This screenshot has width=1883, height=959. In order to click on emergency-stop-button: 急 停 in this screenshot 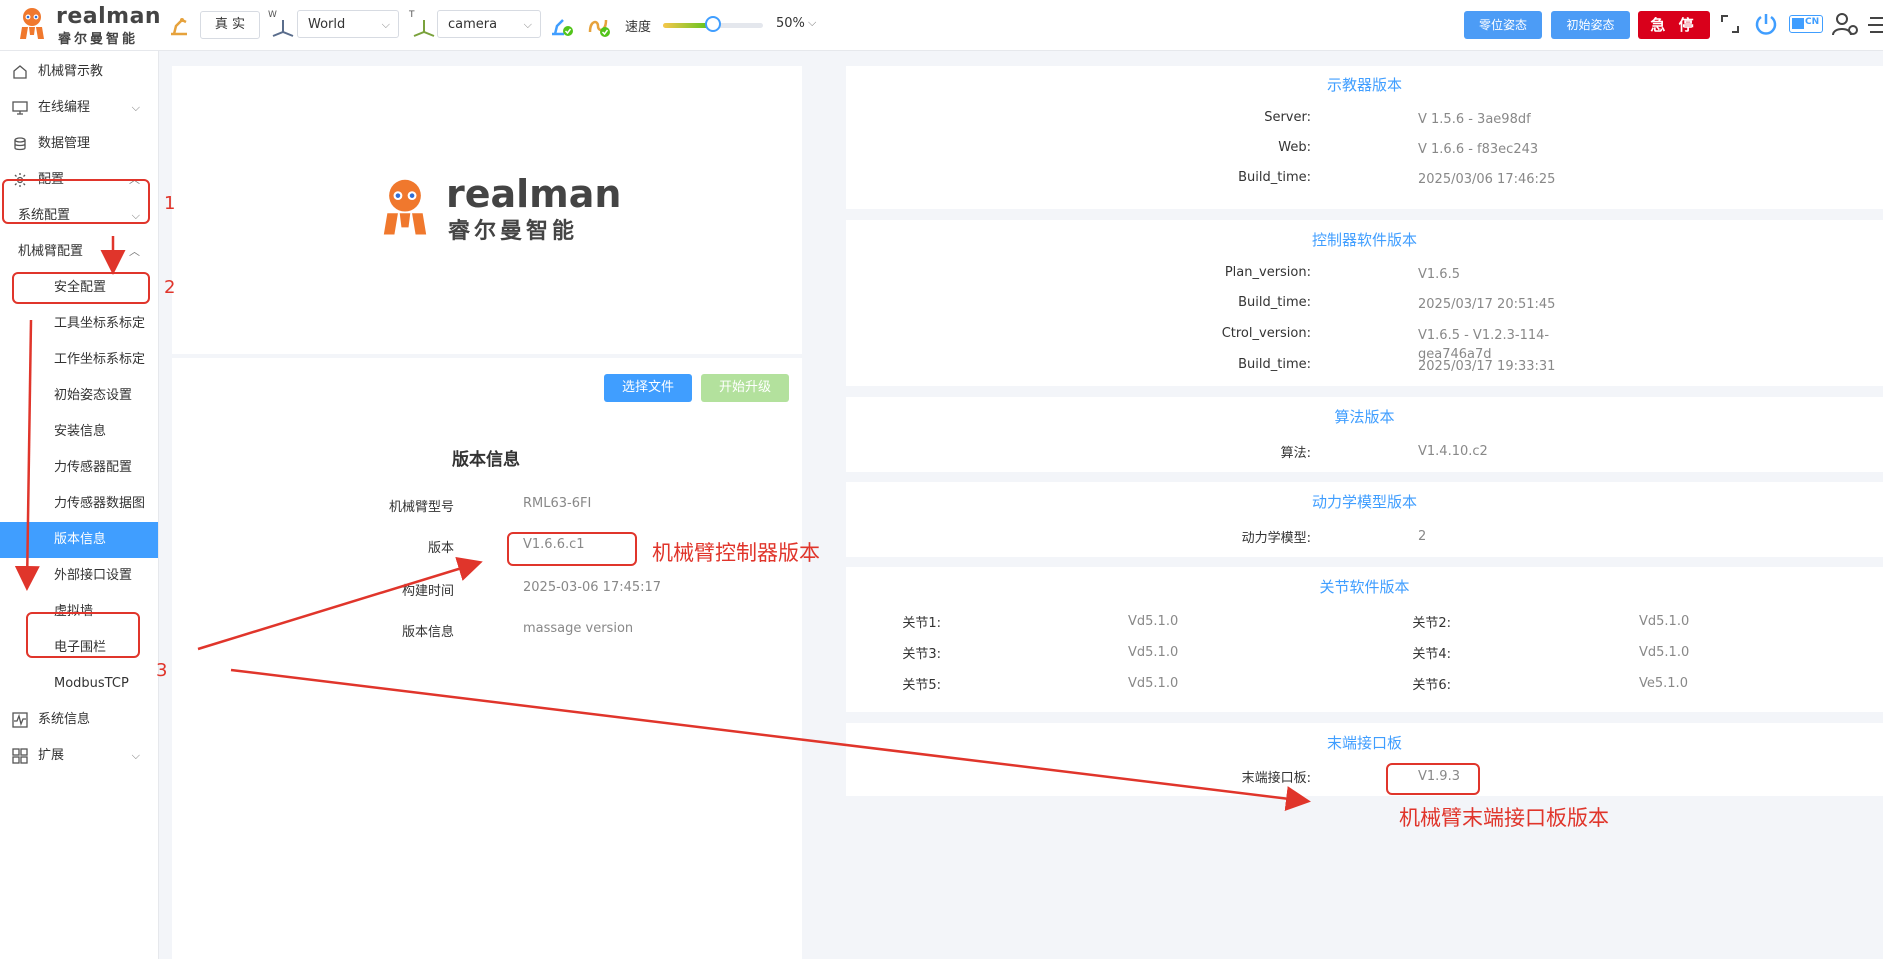, I will do `click(1674, 25)`.